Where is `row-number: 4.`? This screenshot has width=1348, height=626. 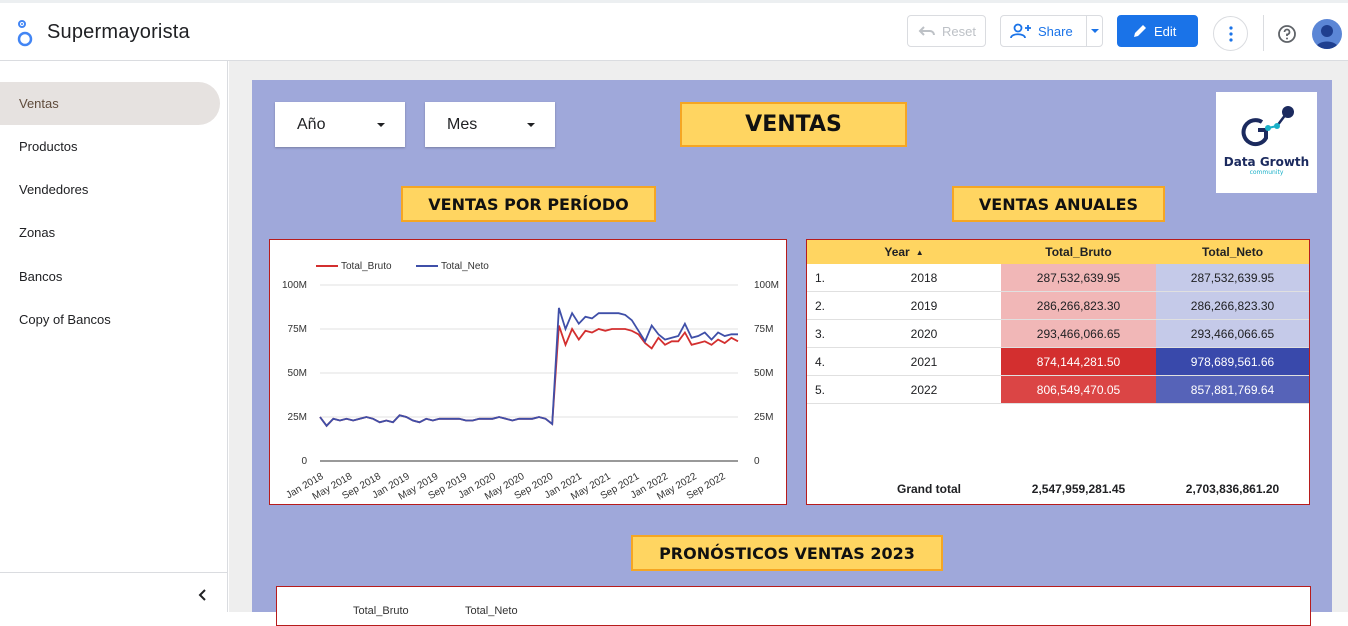 row-number: 4. is located at coordinates (827, 362).